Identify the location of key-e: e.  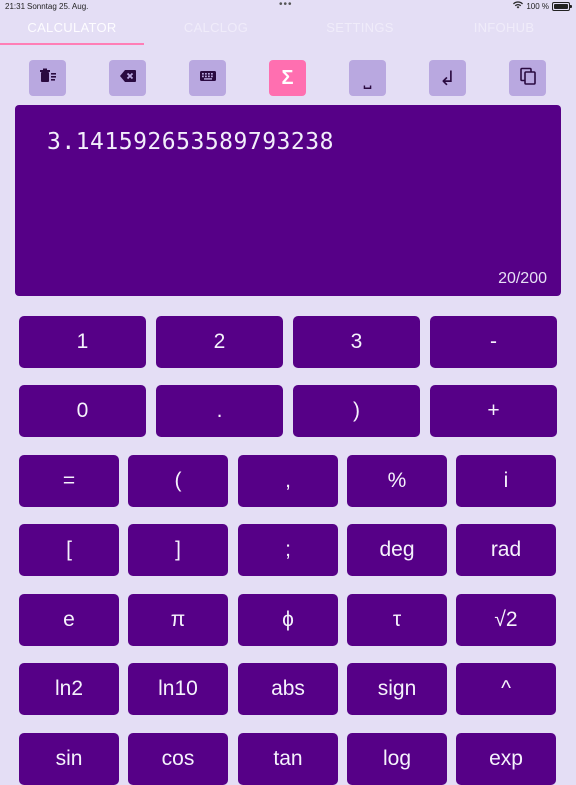
(69, 620).